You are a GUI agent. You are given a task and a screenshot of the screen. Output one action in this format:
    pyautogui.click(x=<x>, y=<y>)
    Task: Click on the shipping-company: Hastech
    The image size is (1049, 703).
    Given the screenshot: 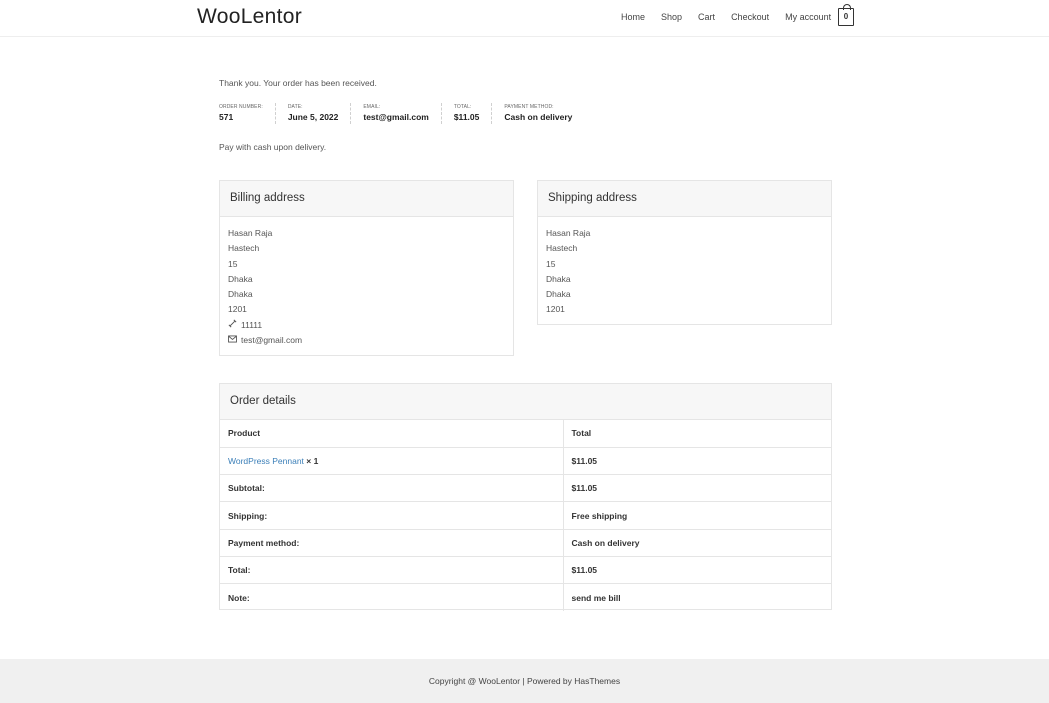 What is the action you would take?
    pyautogui.click(x=562, y=248)
    